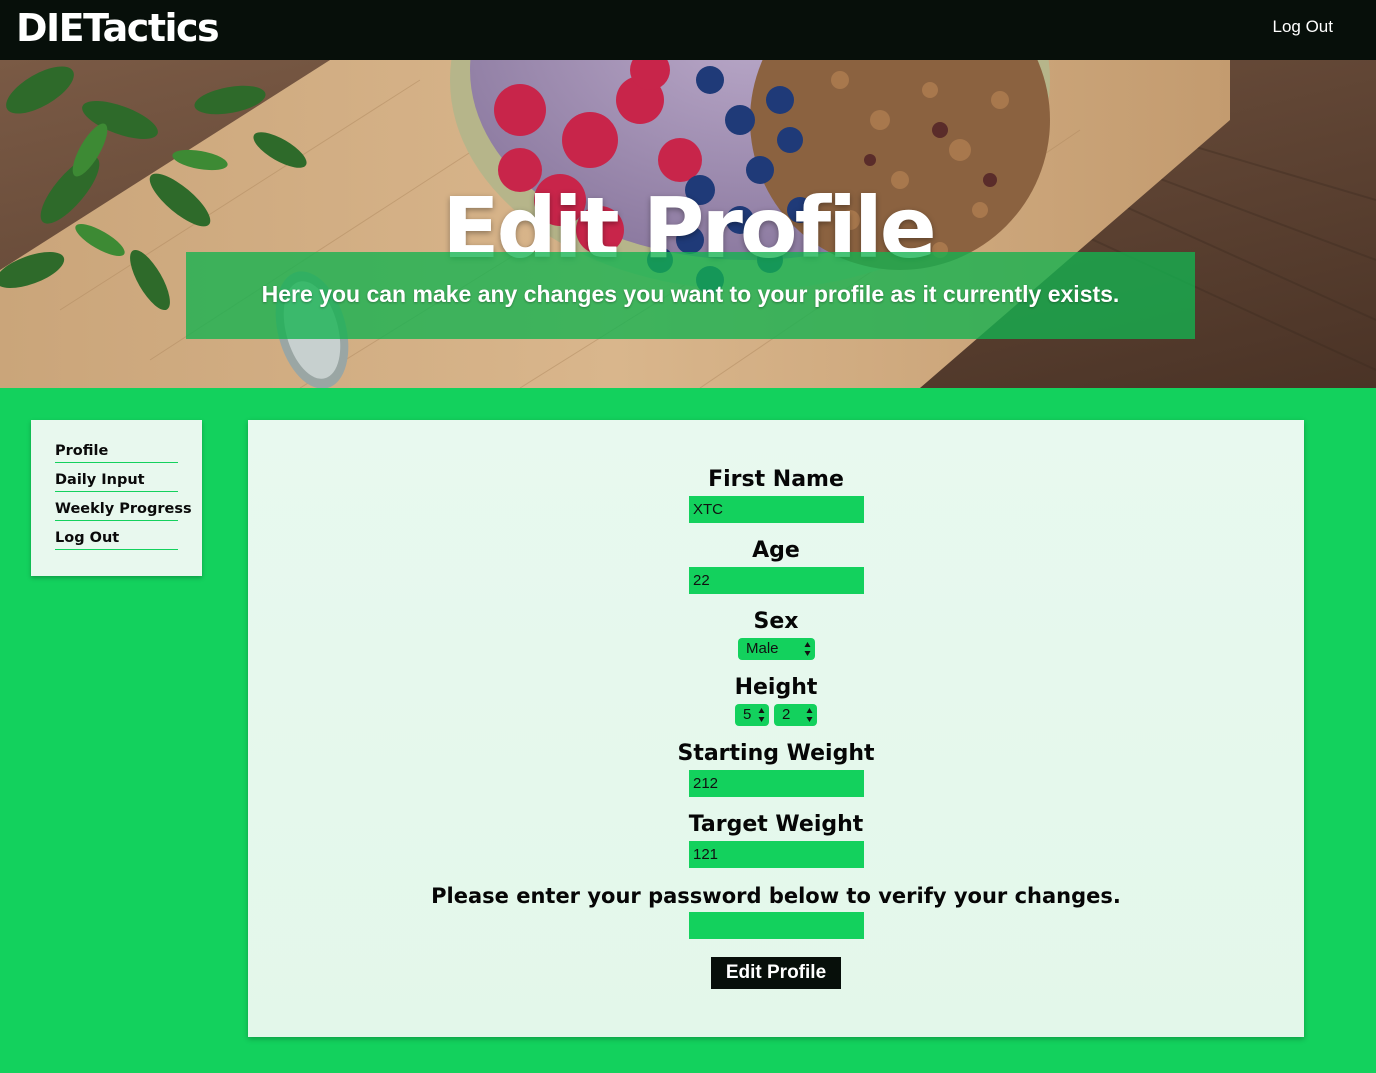 This screenshot has height=1073, width=1376. What do you see at coordinates (776, 550) in the screenshot?
I see `age-label: Age` at bounding box center [776, 550].